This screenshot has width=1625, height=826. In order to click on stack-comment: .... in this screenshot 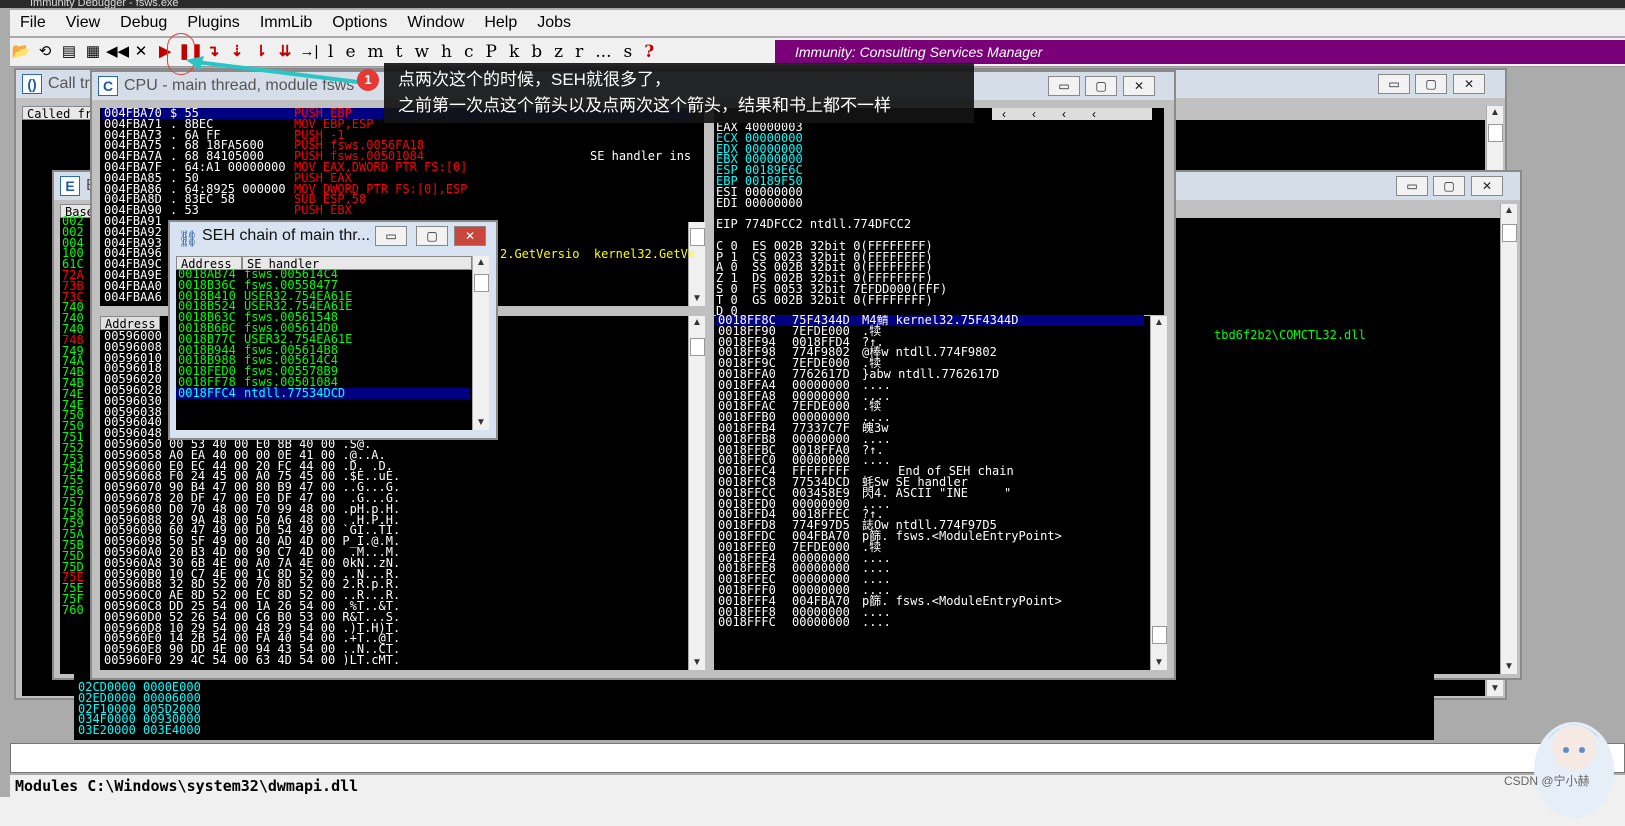, I will do `click(876, 622)`.